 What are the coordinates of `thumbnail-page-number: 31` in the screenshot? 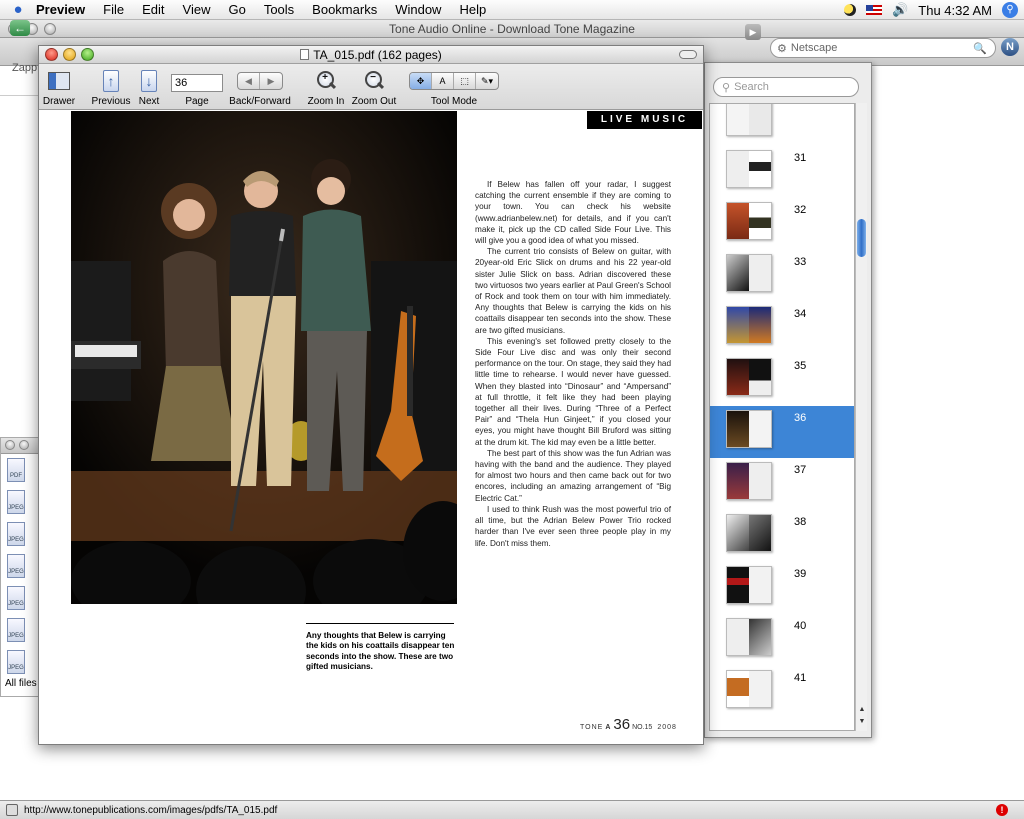 It's located at (800, 158).